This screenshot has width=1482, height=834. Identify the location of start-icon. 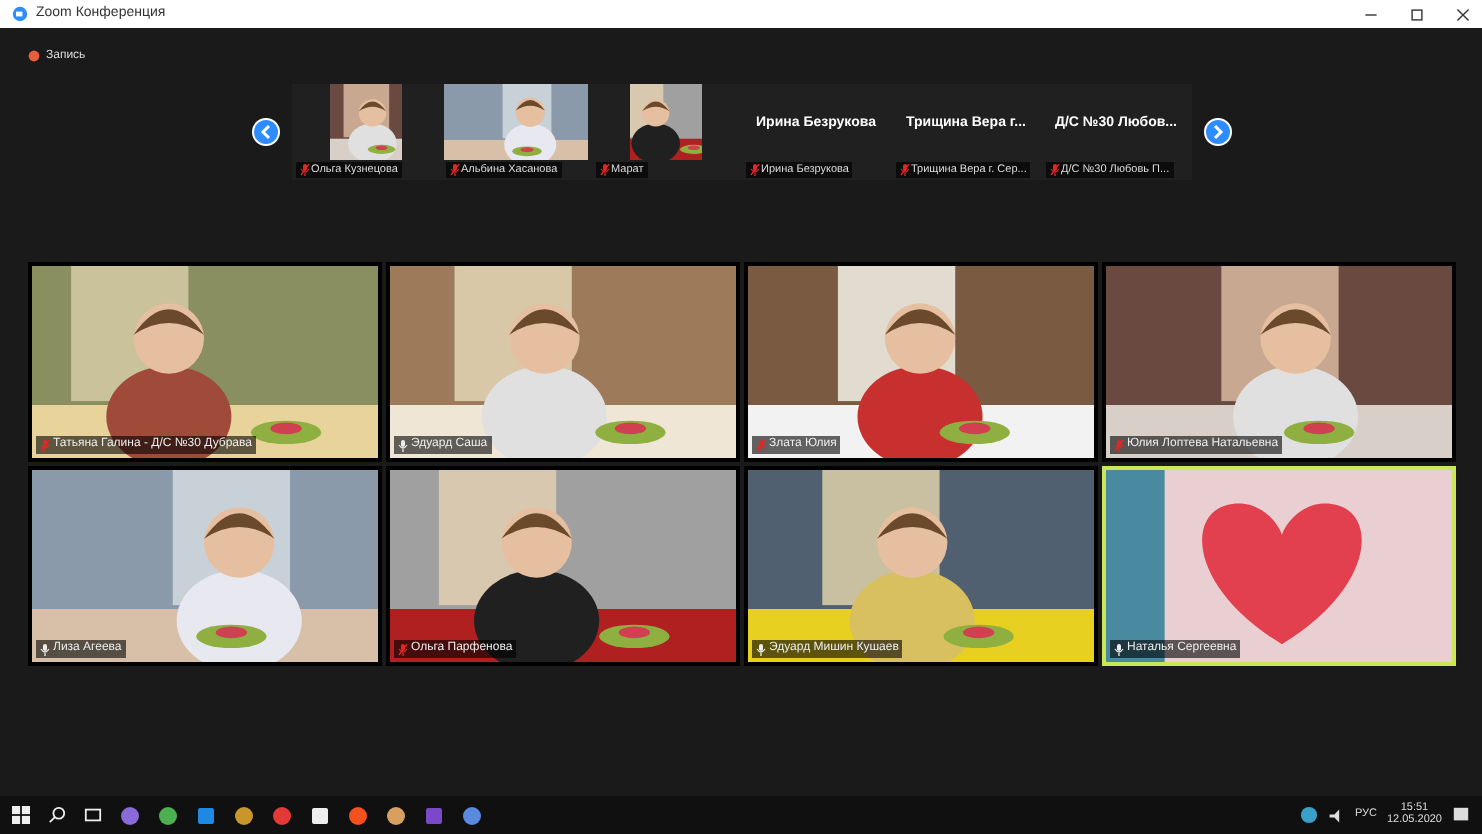
(21, 815).